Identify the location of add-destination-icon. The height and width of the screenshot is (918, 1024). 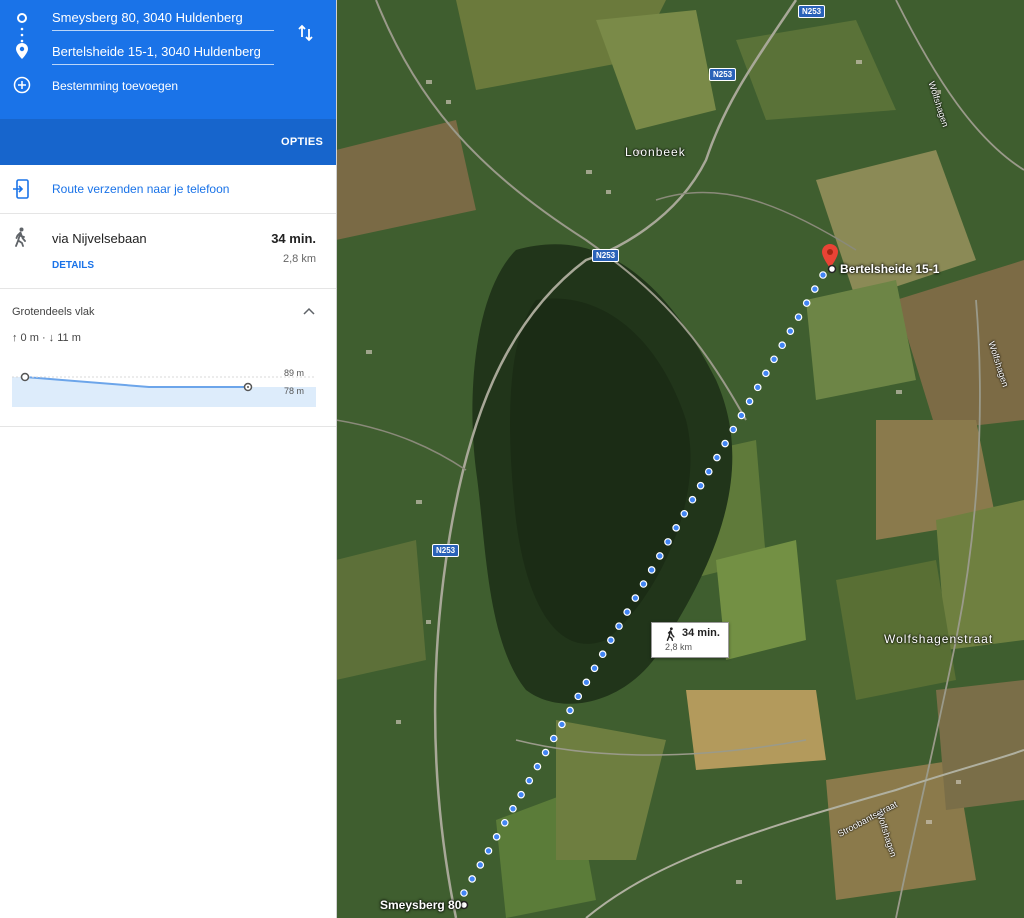
(22, 85).